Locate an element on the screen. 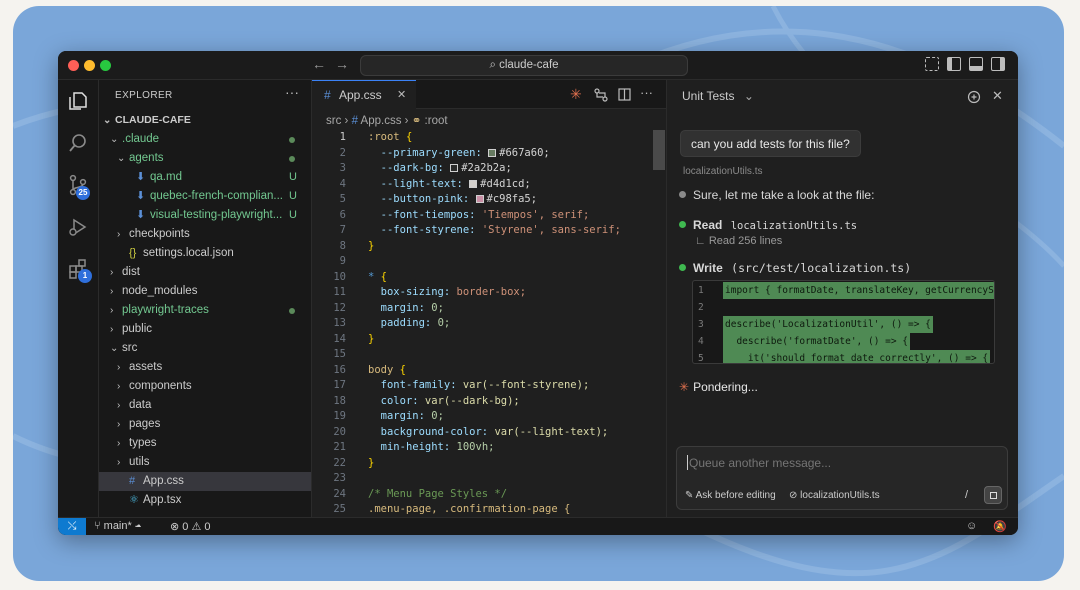  file-tree-item: ⬇ visual-testing-playwright... U is located at coordinates (205, 215).